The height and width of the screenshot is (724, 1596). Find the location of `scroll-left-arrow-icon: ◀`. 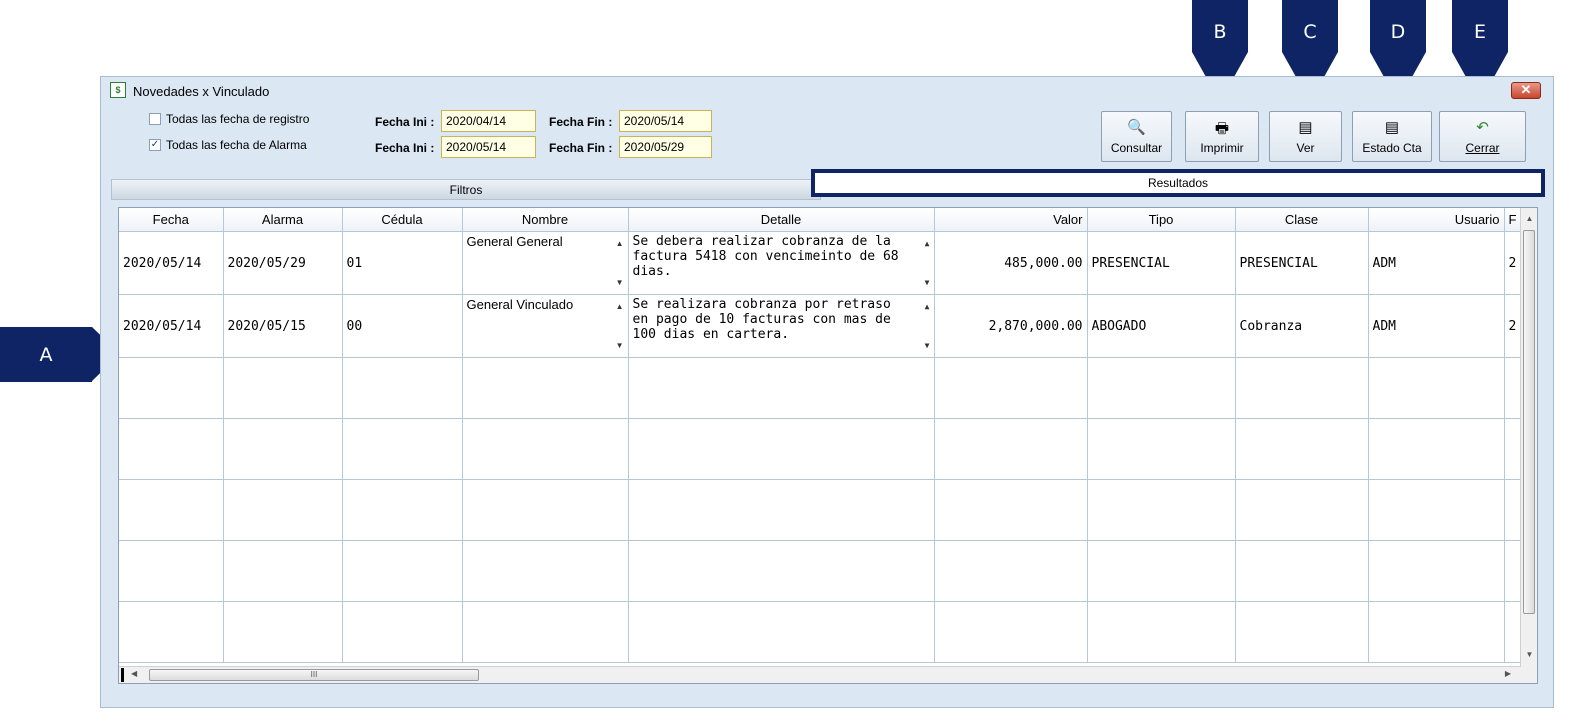

scroll-left-arrow-icon: ◀ is located at coordinates (134, 673).